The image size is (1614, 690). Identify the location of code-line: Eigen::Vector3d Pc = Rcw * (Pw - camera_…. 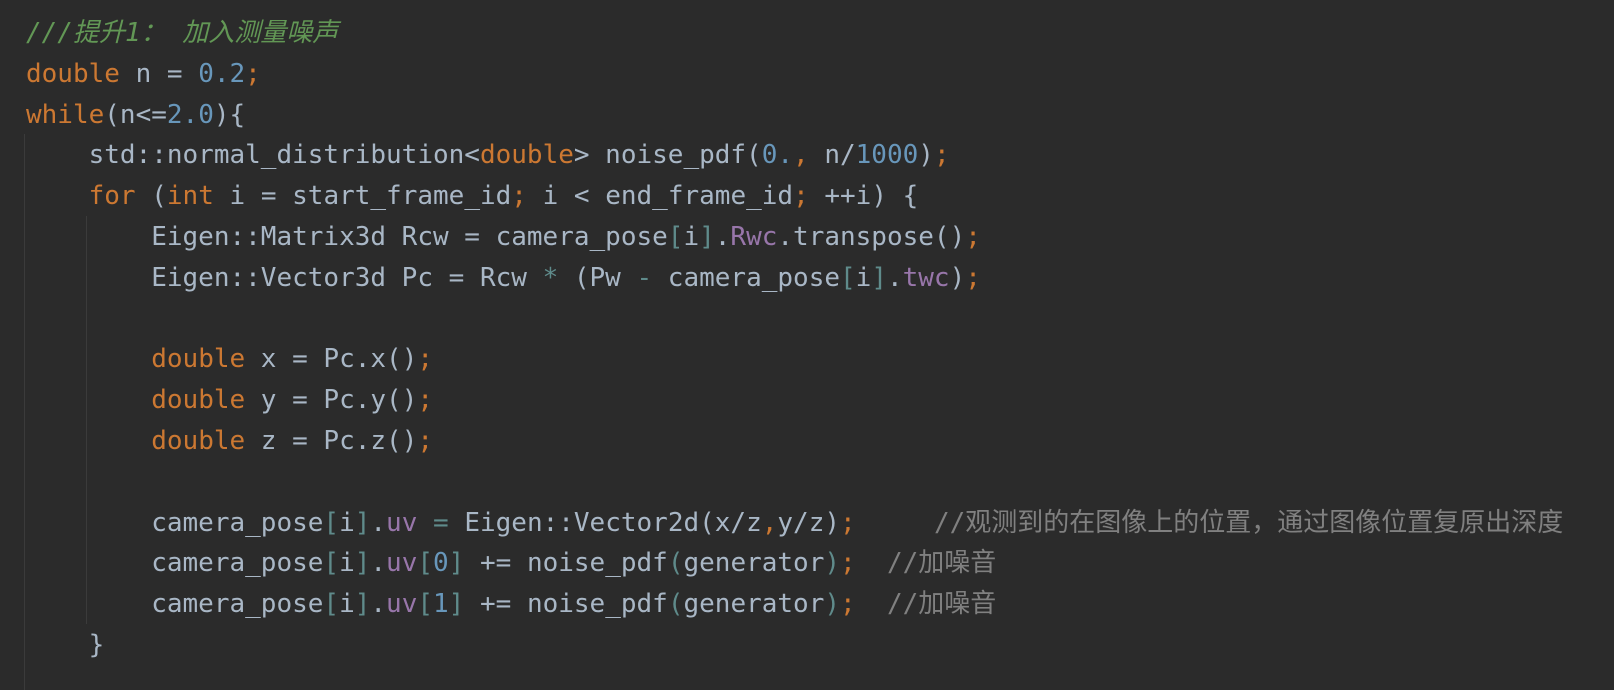
(503, 278).